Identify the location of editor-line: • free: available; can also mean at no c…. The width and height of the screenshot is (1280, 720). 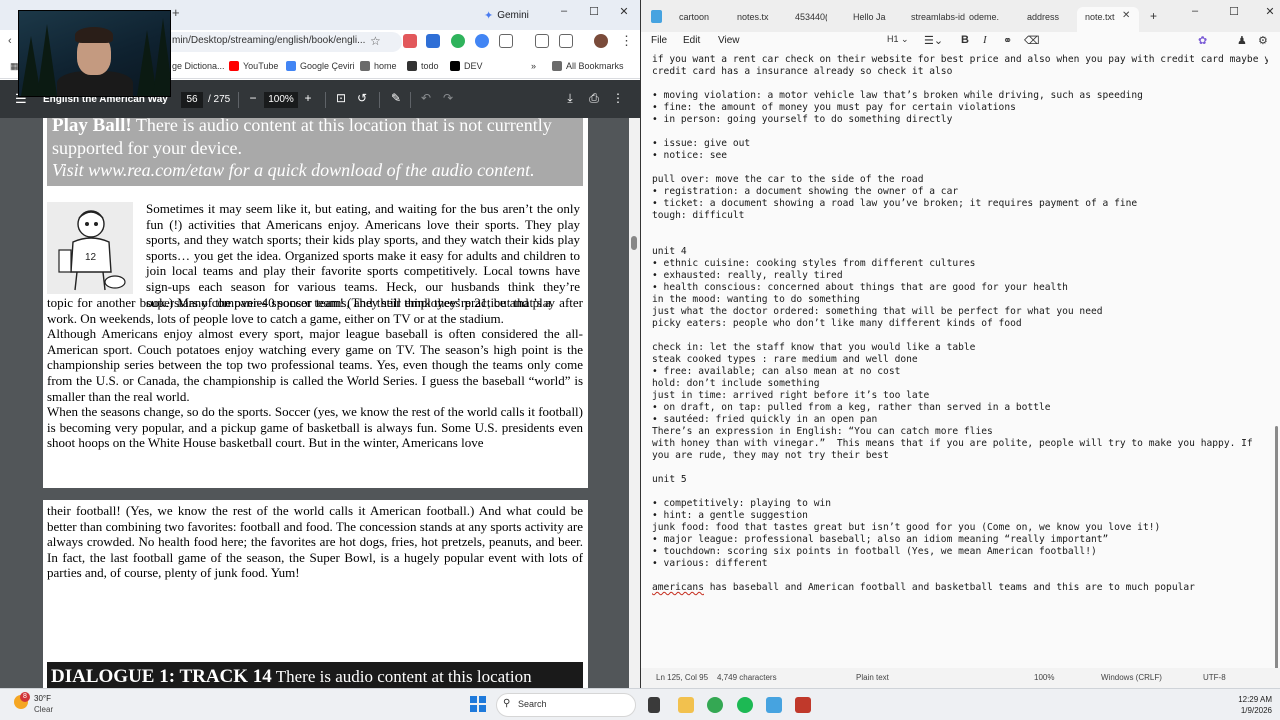
(960, 372).